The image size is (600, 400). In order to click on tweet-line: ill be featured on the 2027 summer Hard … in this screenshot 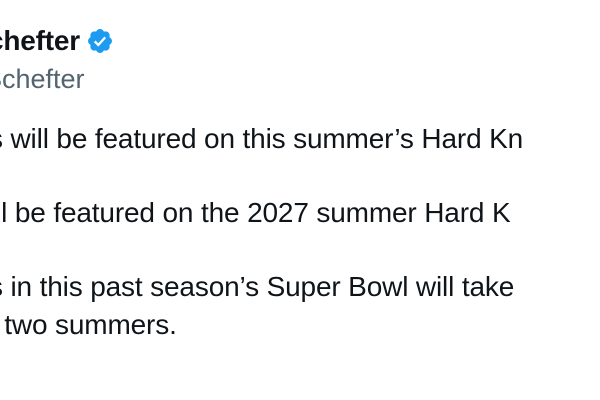, I will do `click(255, 212)`.